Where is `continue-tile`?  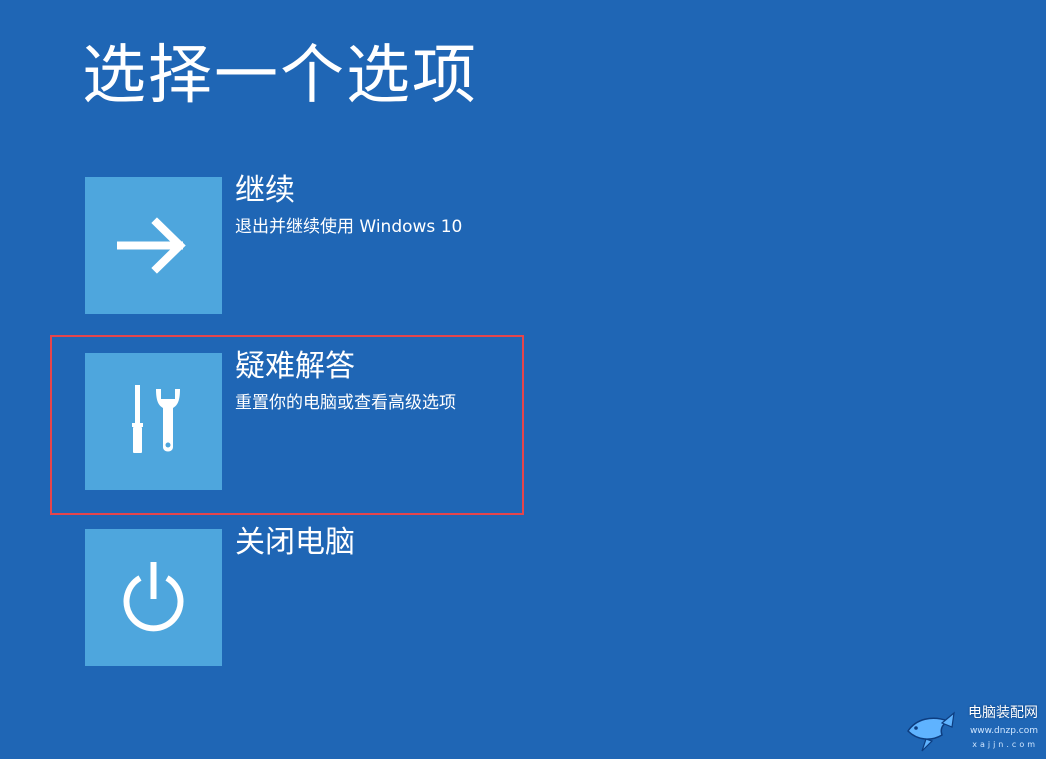 continue-tile is located at coordinates (153, 245).